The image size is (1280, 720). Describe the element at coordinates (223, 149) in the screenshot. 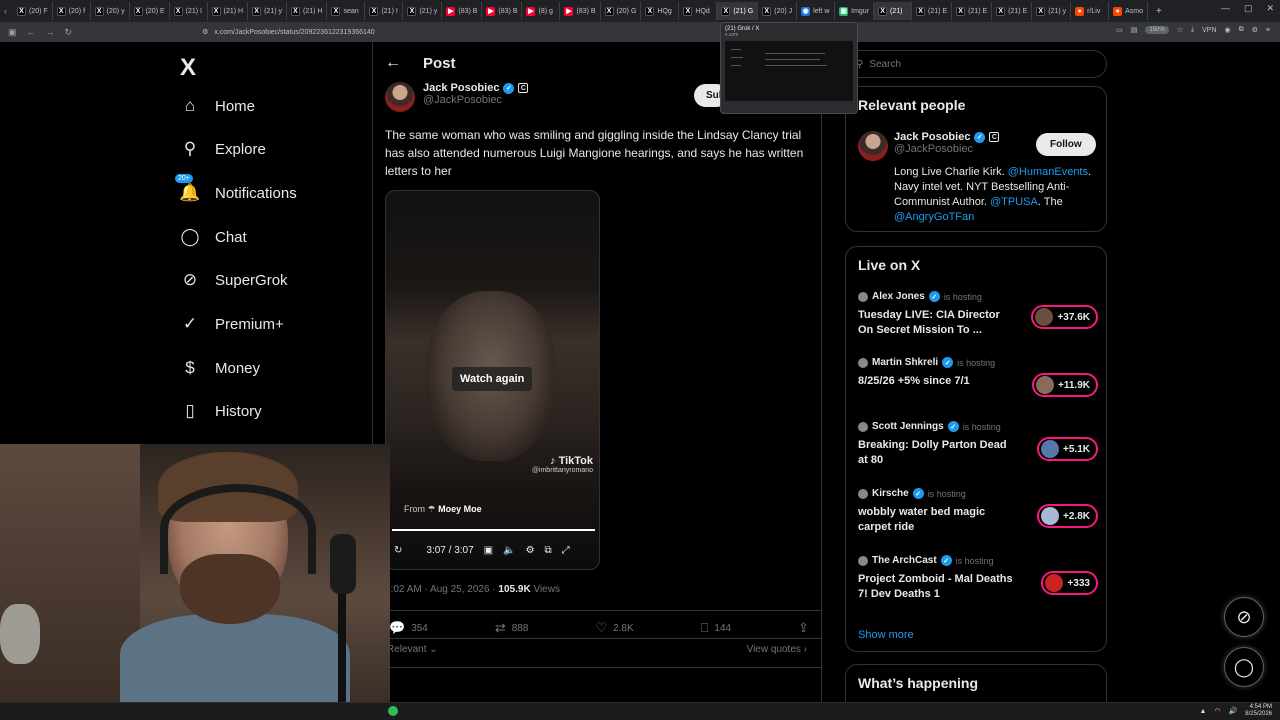

I see `nav-item-explore: ⚲ Explore` at that location.